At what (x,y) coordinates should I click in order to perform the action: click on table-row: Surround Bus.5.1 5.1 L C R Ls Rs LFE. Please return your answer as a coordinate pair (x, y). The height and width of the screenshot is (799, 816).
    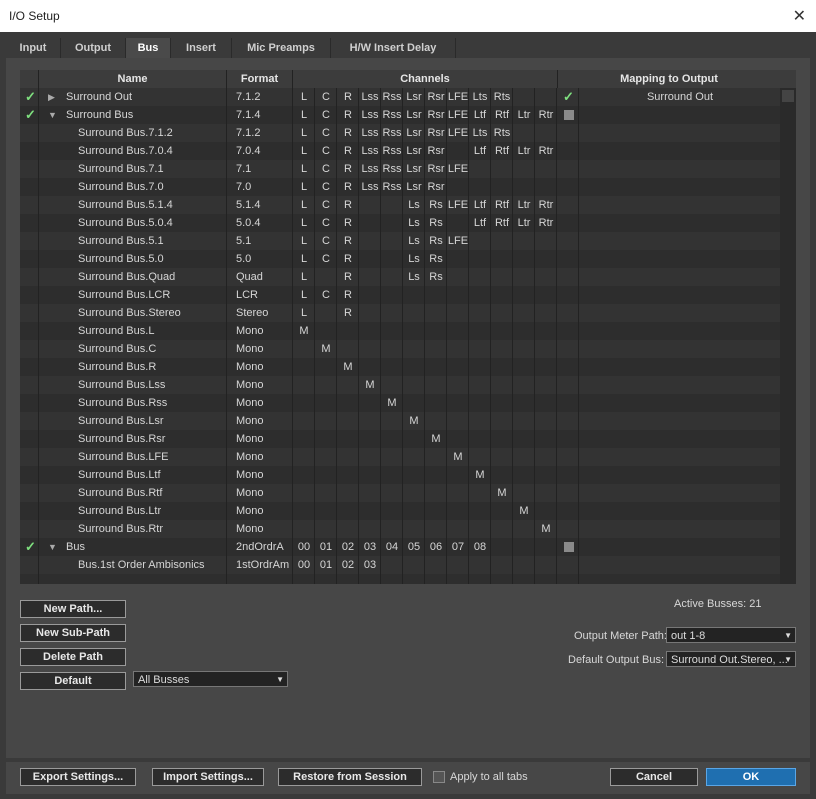
    Looking at the image, I should click on (400, 241).